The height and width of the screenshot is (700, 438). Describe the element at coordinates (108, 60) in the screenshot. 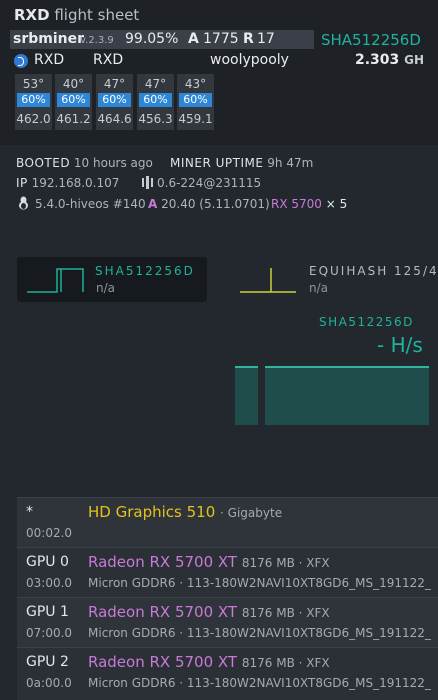

I see `wallet-name: RXD` at that location.